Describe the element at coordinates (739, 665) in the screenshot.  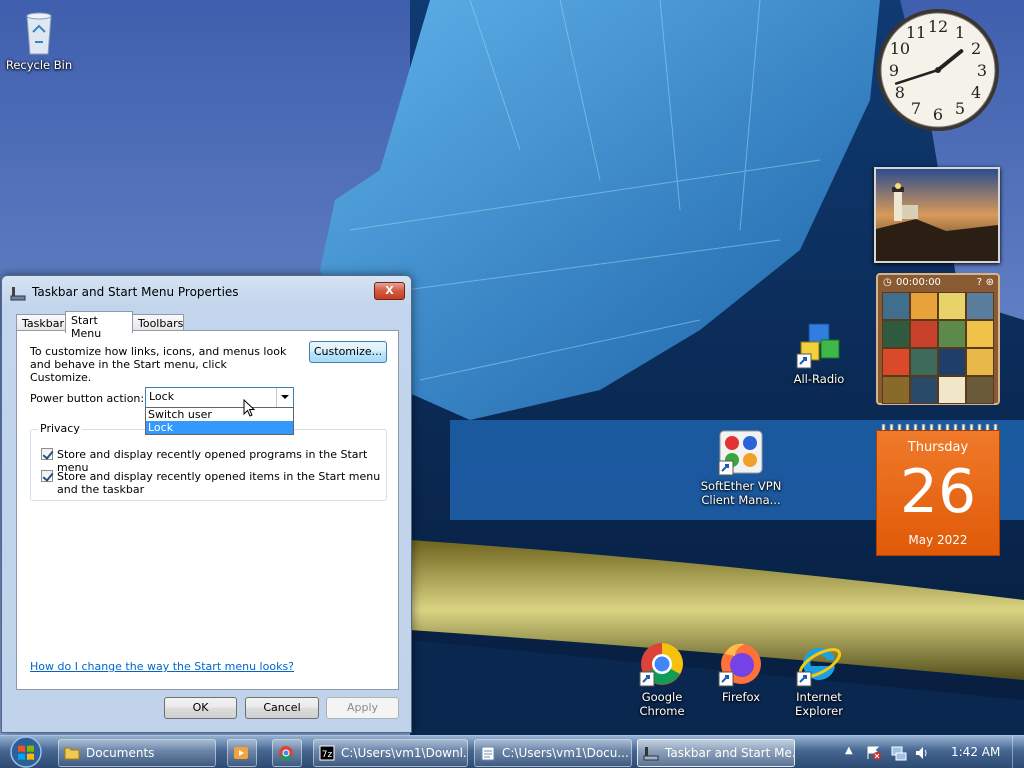
I see `firefox-icon` at that location.